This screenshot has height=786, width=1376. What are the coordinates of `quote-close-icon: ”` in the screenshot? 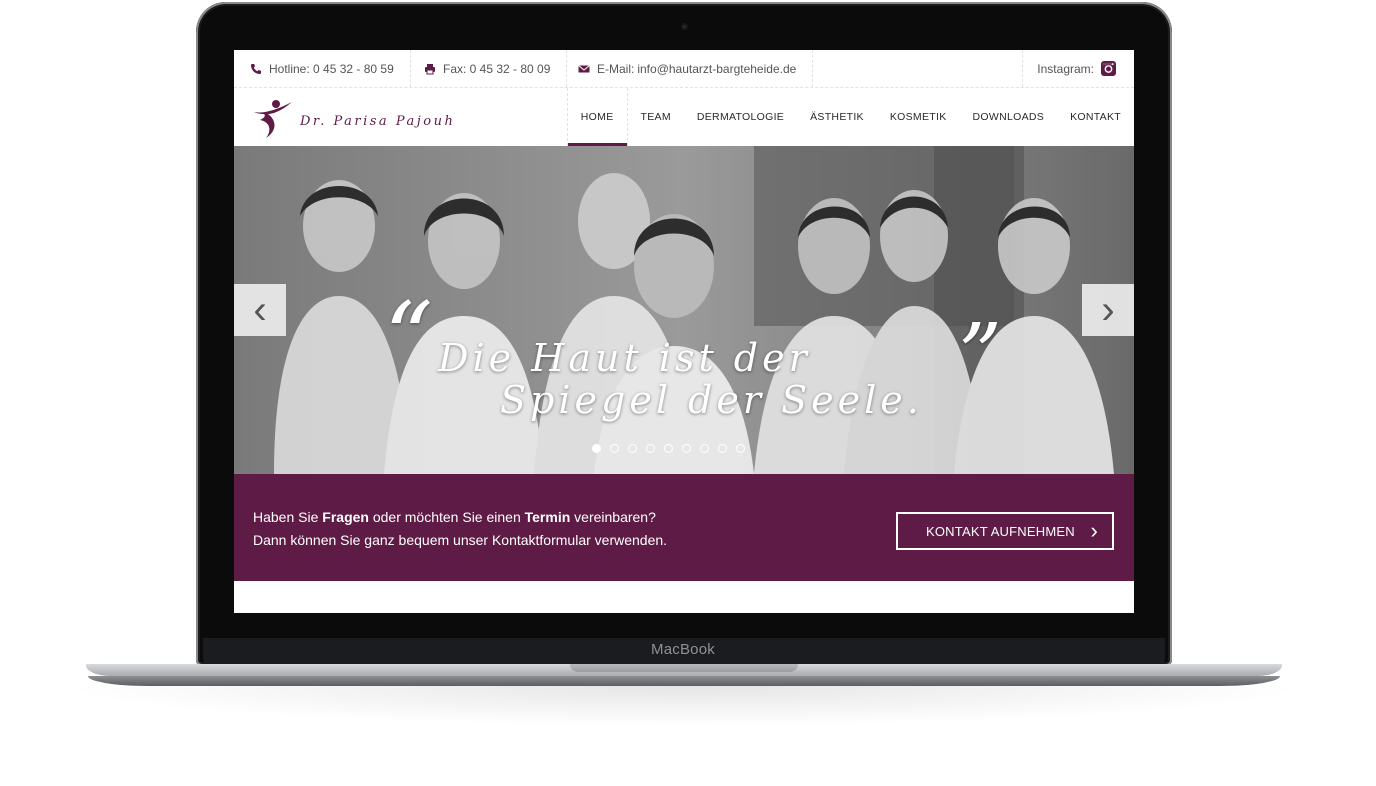 It's located at (980, 356).